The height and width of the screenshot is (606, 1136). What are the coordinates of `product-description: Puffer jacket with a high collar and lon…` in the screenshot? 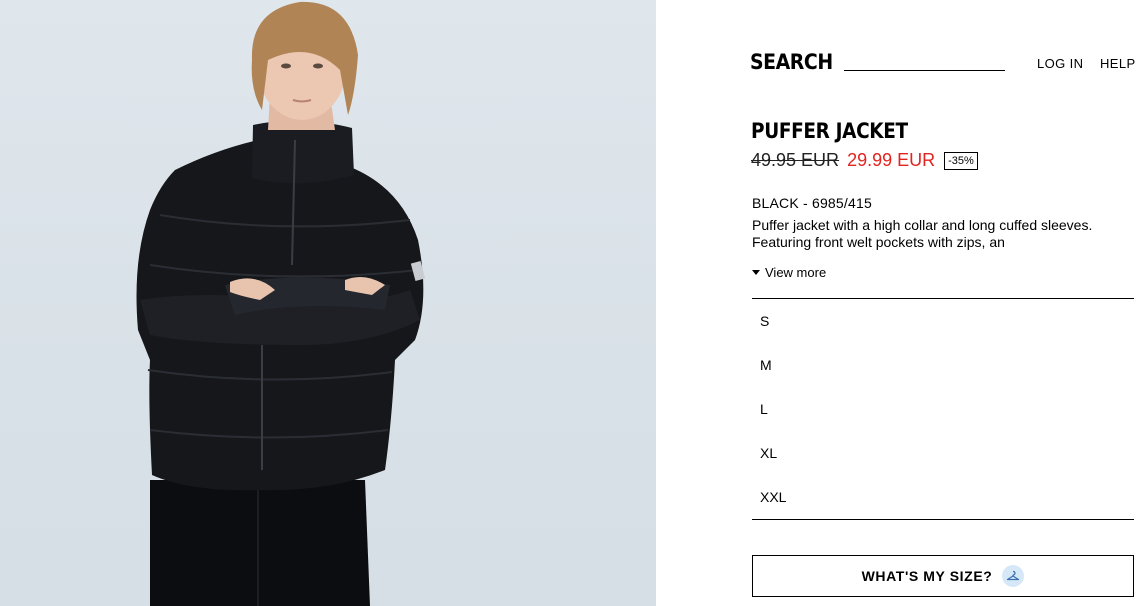 It's located at (922, 233).